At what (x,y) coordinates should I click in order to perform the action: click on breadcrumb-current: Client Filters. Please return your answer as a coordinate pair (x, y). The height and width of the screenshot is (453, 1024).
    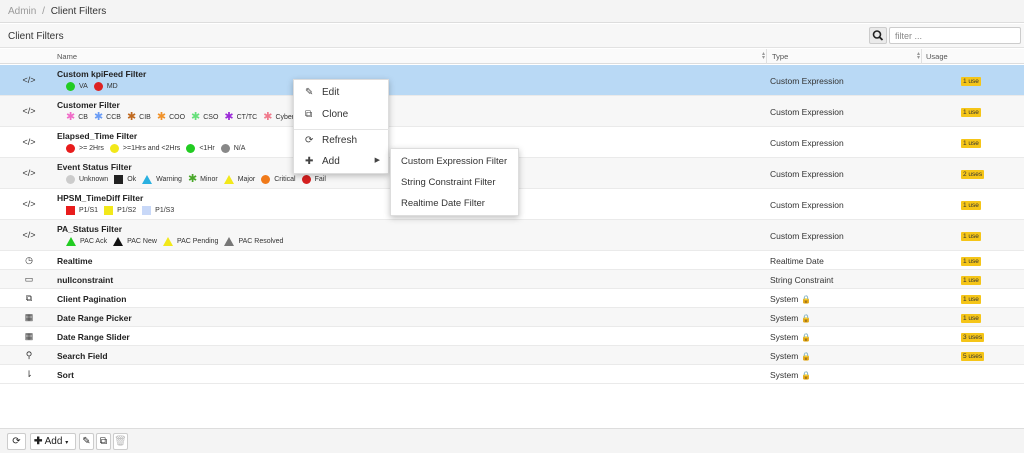
    Looking at the image, I should click on (78, 11).